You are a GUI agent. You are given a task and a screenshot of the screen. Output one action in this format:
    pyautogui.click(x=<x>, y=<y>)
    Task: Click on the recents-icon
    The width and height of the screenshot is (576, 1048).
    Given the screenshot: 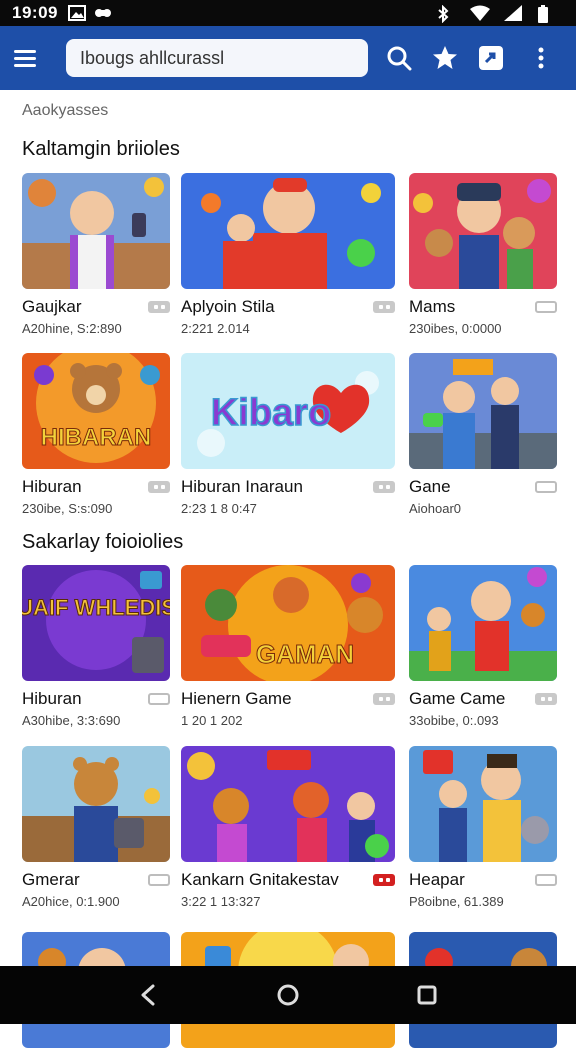 What is the action you would take?
    pyautogui.click(x=427, y=995)
    